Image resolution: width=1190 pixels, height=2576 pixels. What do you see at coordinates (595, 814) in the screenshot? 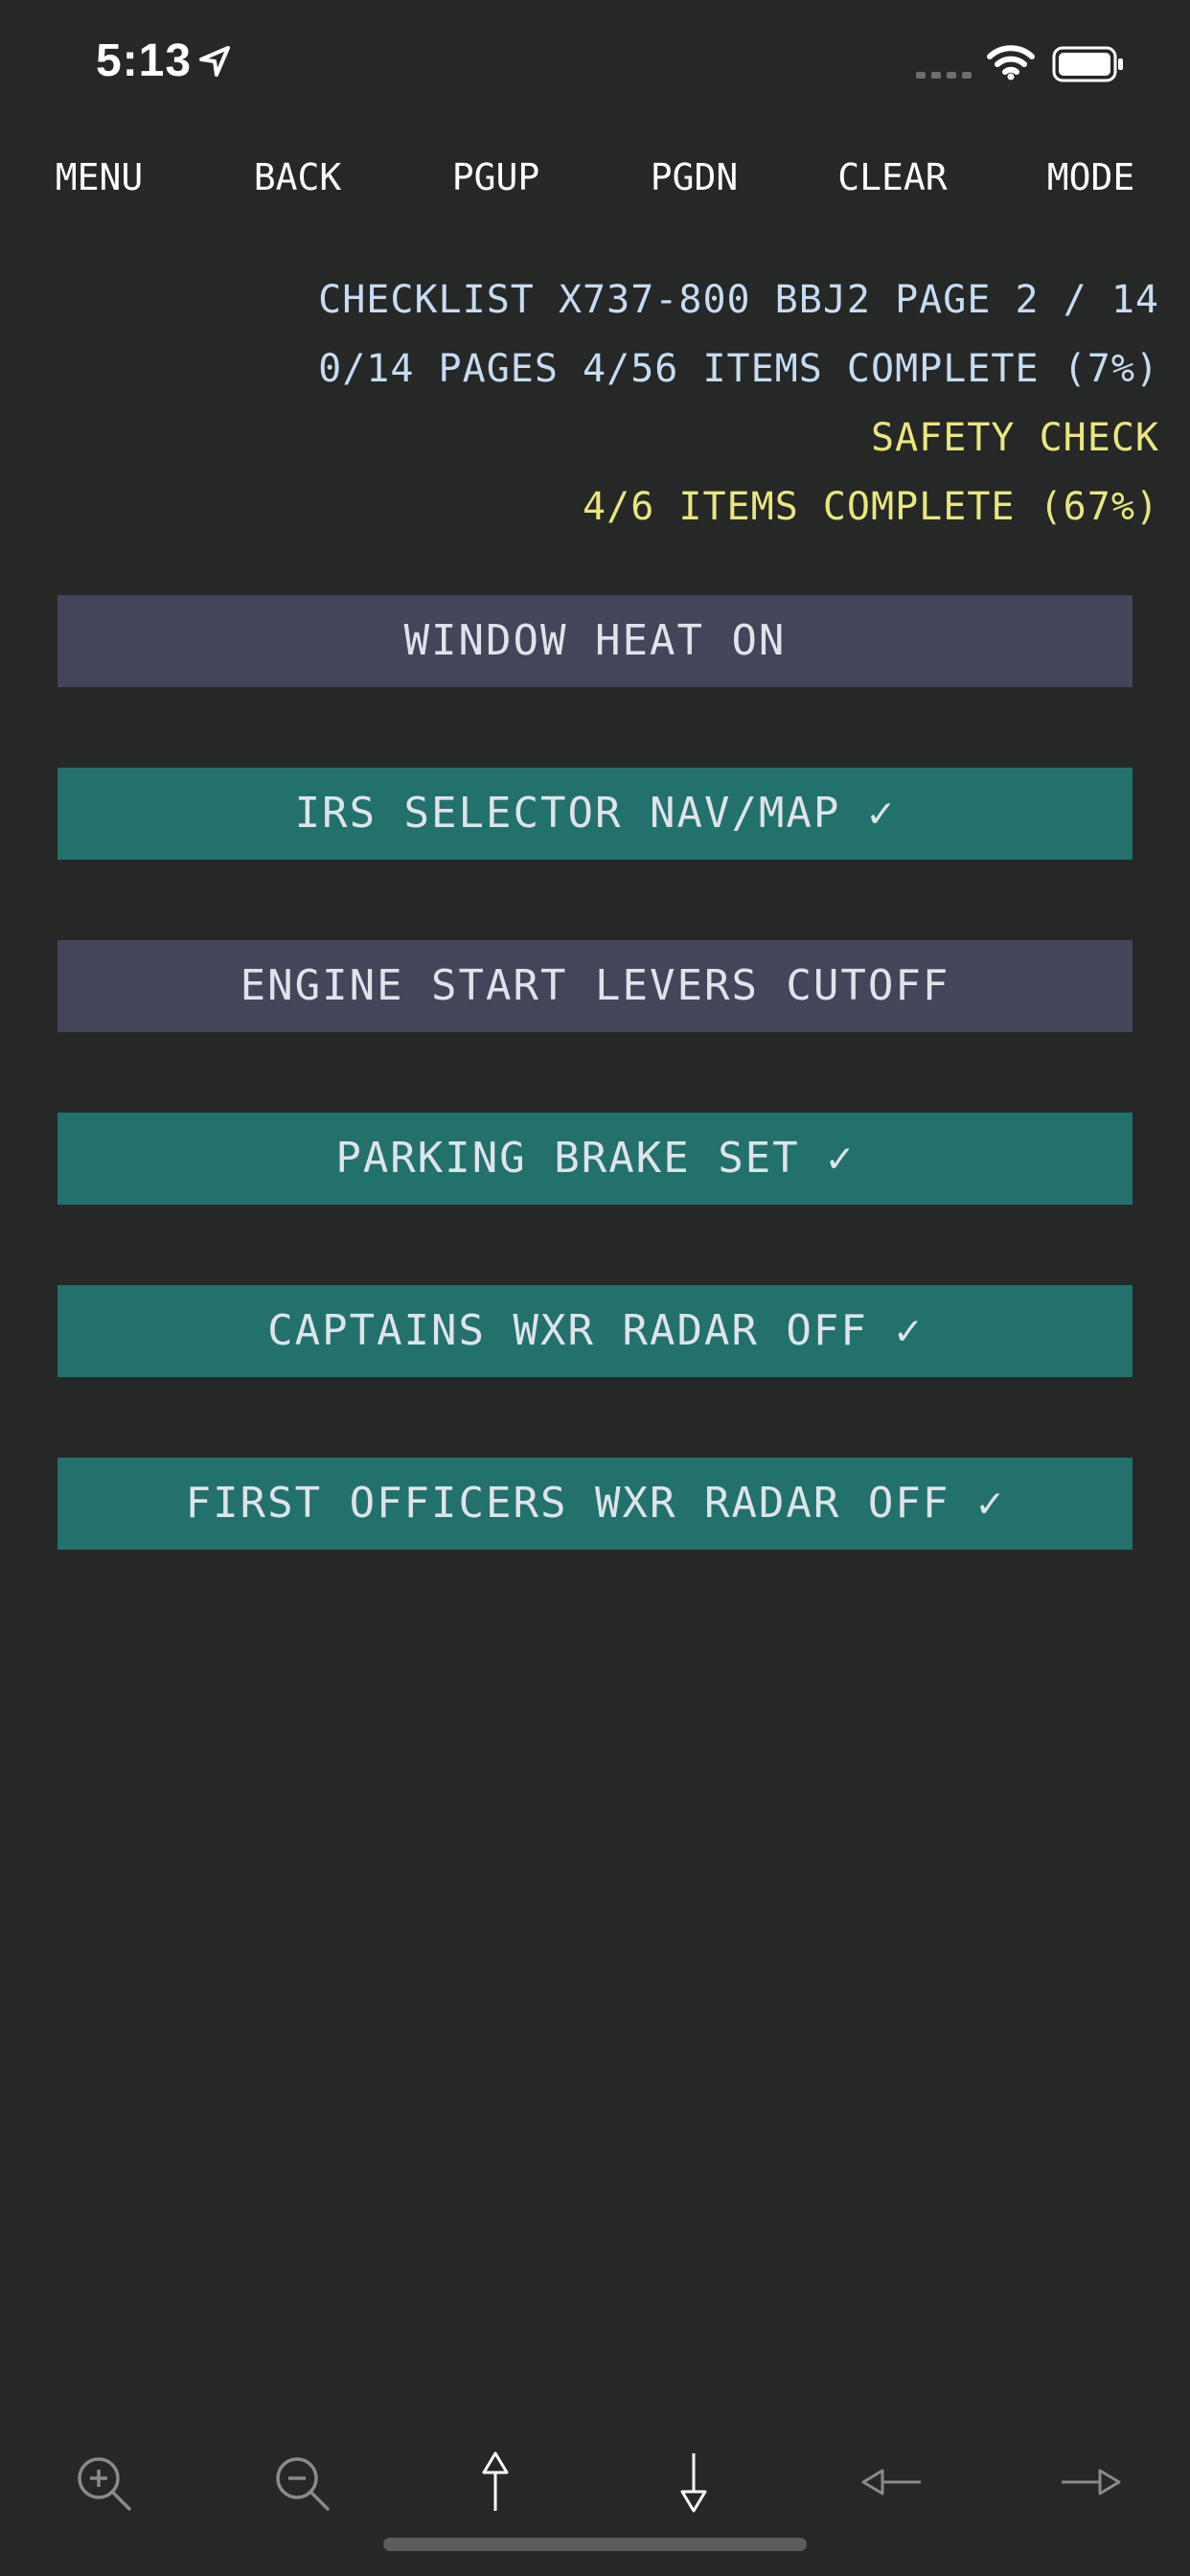
I see `checklist-item-irs-selector: IRS SELECTOR NAV/MAP ✓` at bounding box center [595, 814].